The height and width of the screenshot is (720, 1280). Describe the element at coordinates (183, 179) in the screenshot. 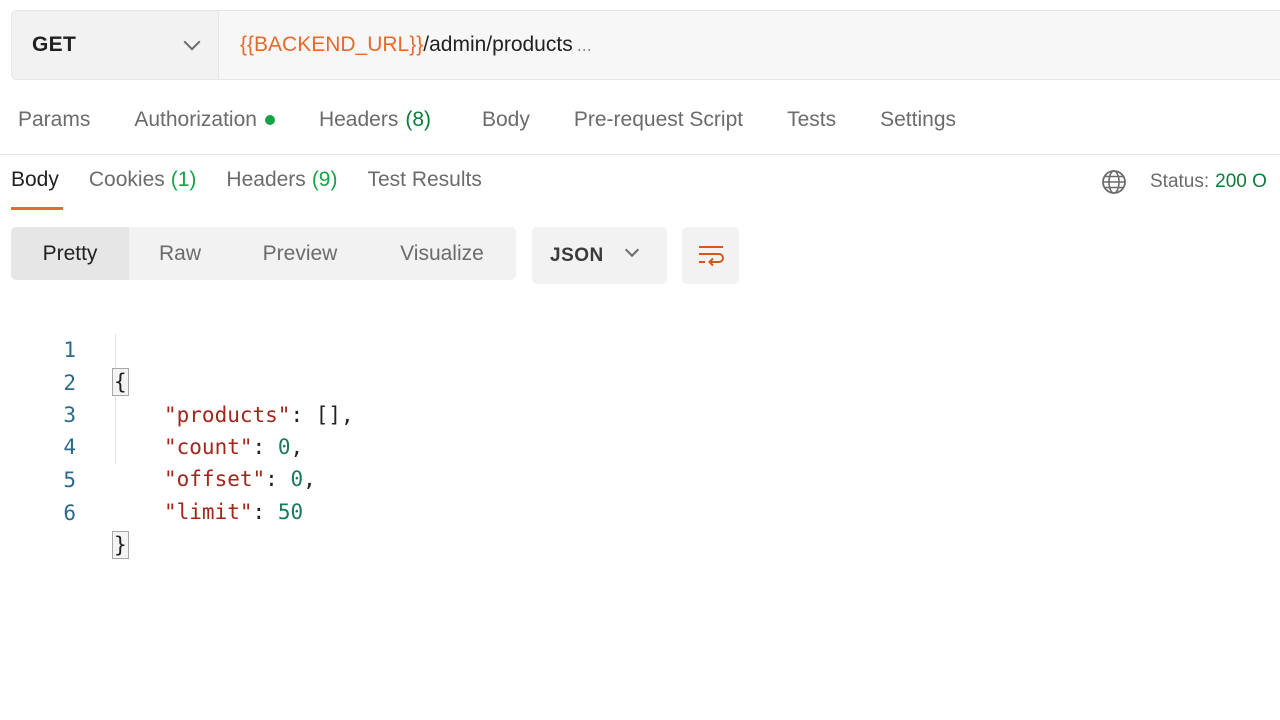

I see `tab-count: (1)` at that location.